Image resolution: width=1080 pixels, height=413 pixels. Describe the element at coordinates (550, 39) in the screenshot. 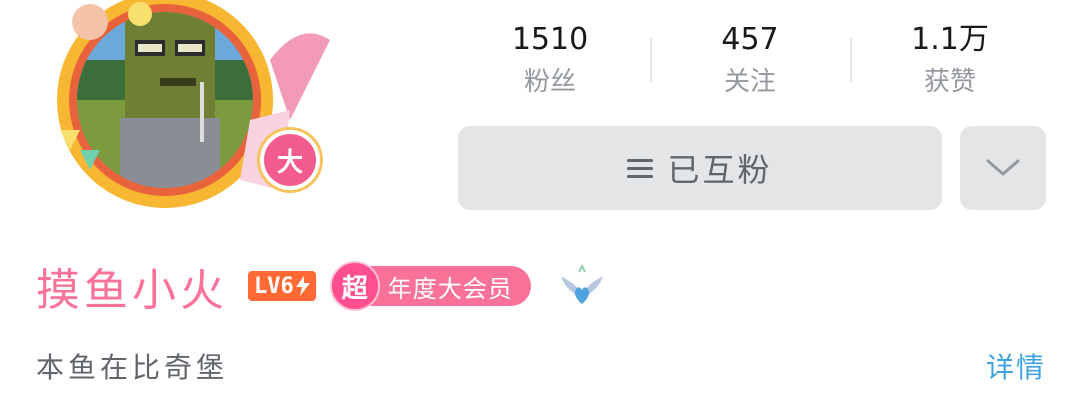

I see `stat-value: 1510` at that location.